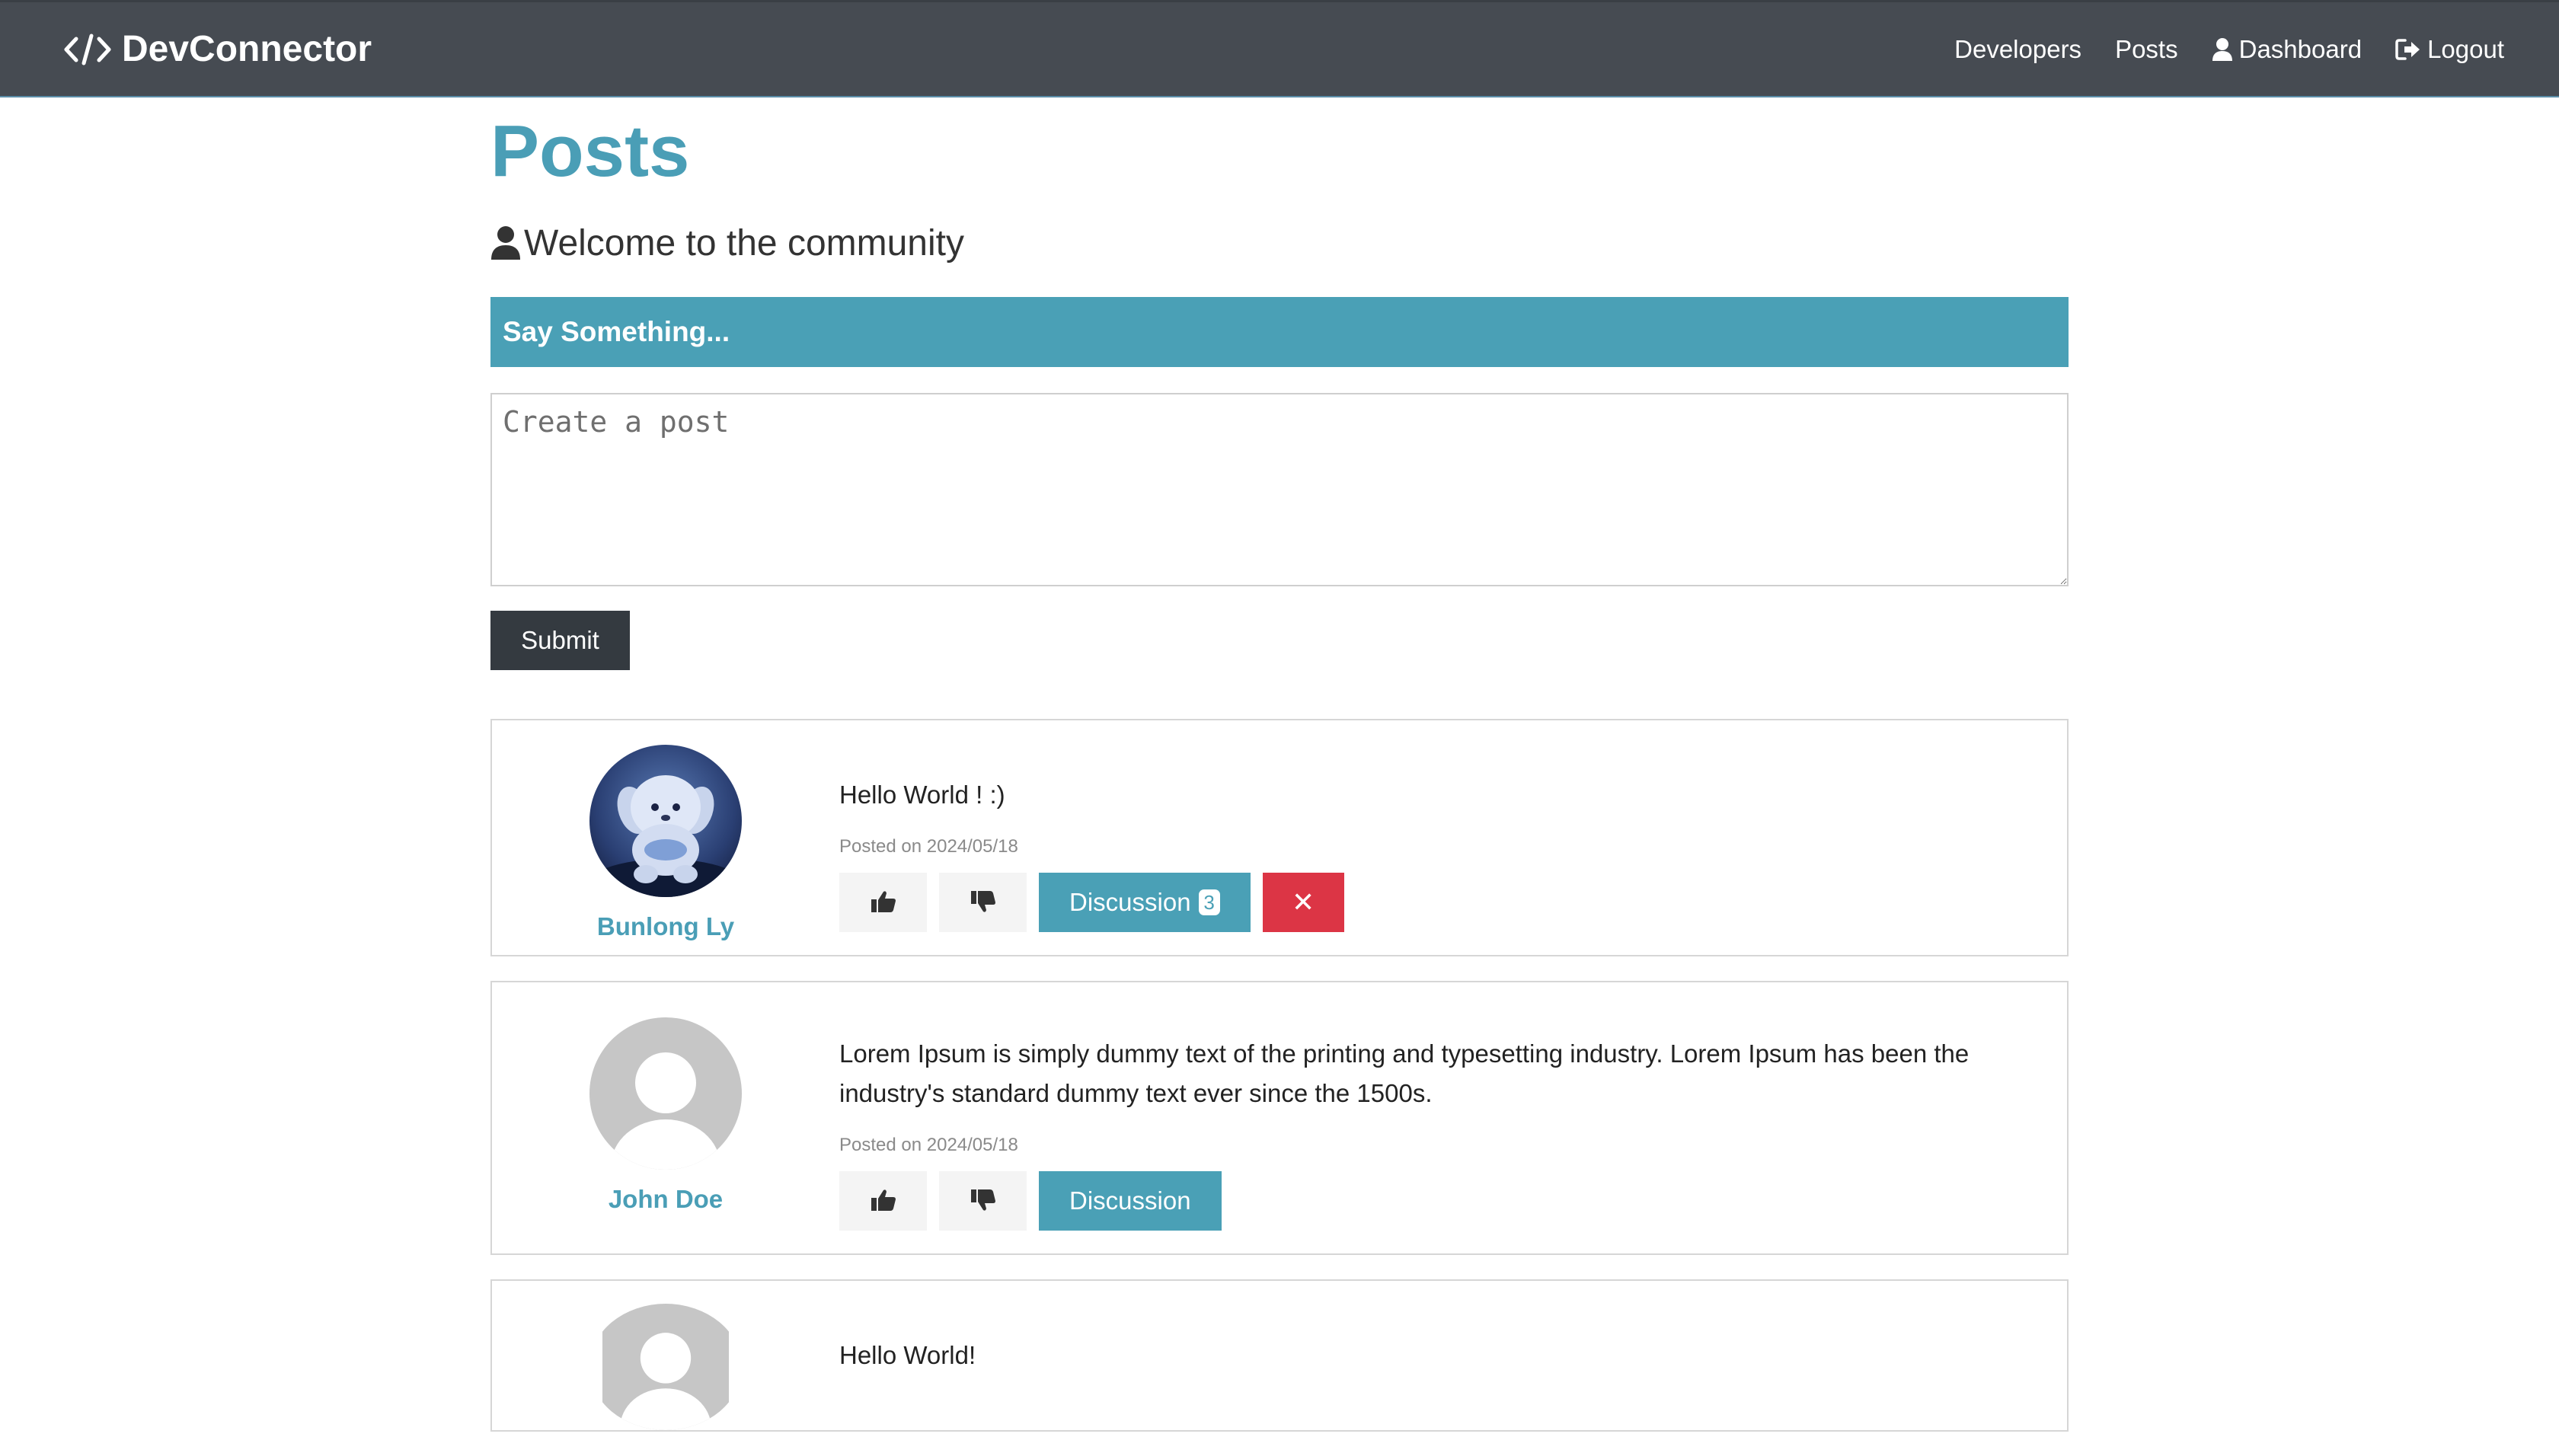  What do you see at coordinates (922, 795) in the screenshot?
I see `post-text: Hello World ! :)` at bounding box center [922, 795].